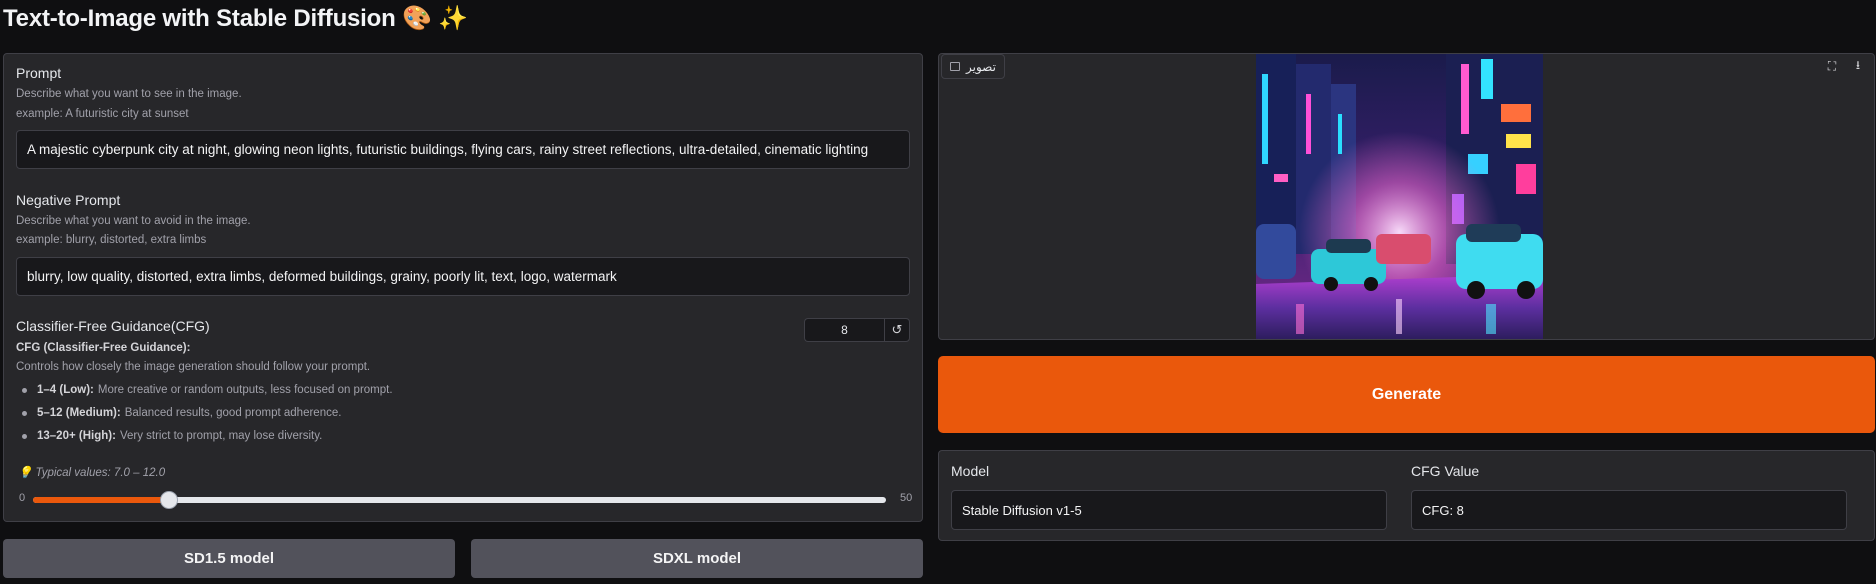 The width and height of the screenshot is (1876, 584). I want to click on model-output: Stable Diffusion v1-5, so click(1169, 510).